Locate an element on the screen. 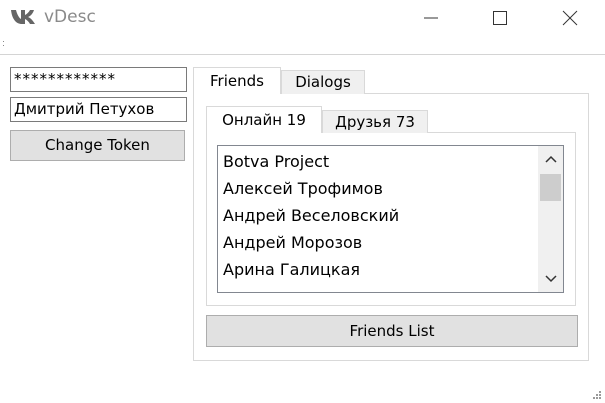 The image size is (605, 403). window-title: vDesc is located at coordinates (70, 17).